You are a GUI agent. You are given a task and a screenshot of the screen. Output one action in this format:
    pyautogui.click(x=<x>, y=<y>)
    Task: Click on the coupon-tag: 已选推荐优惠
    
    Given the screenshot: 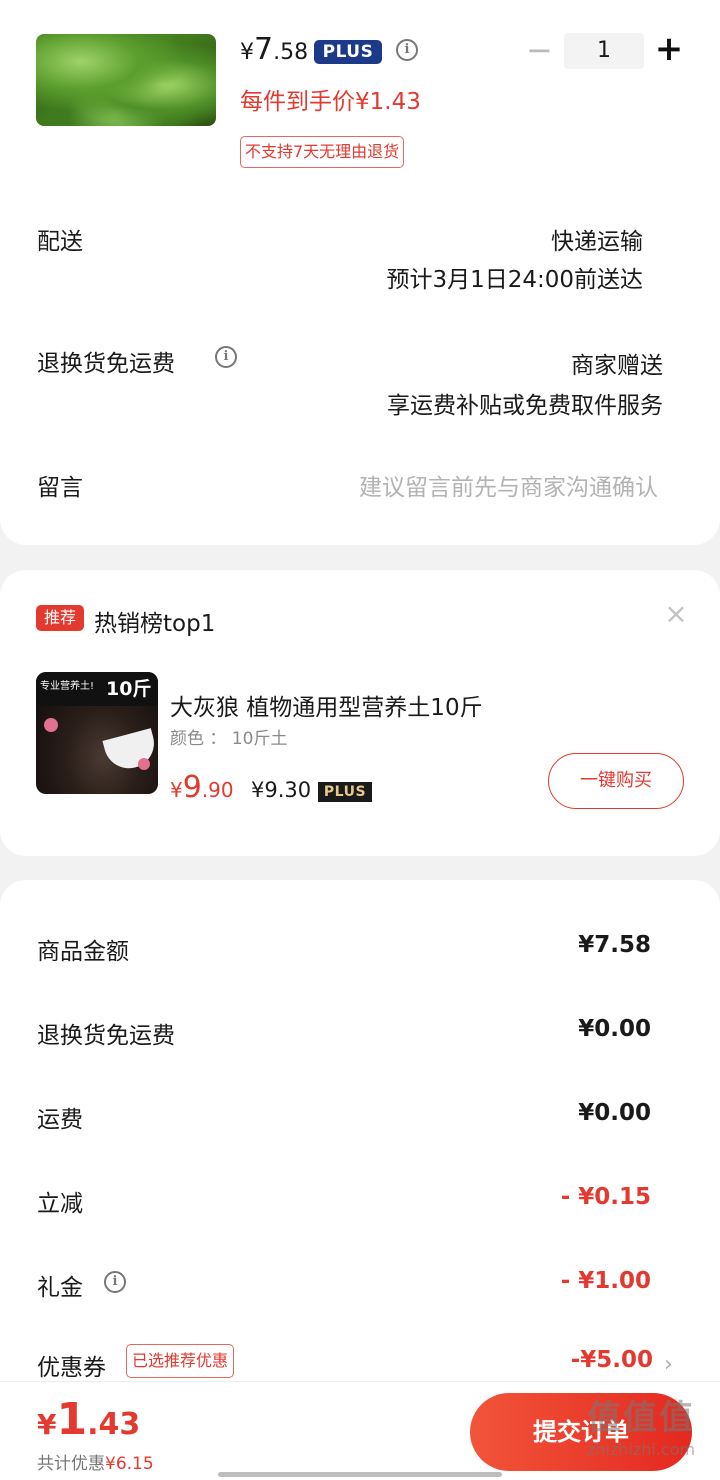 What is the action you would take?
    pyautogui.click(x=180, y=1361)
    